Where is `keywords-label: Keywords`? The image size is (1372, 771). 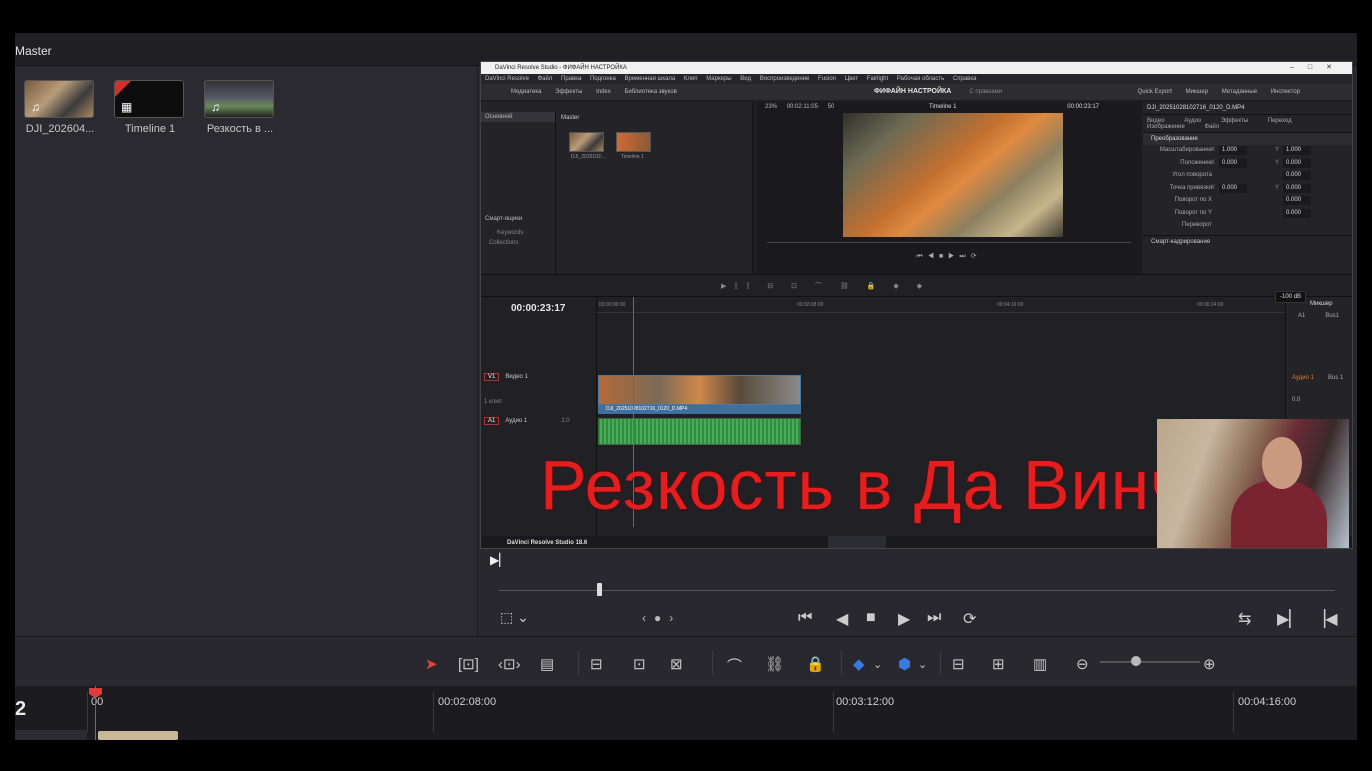 keywords-label: Keywords is located at coordinates (510, 233).